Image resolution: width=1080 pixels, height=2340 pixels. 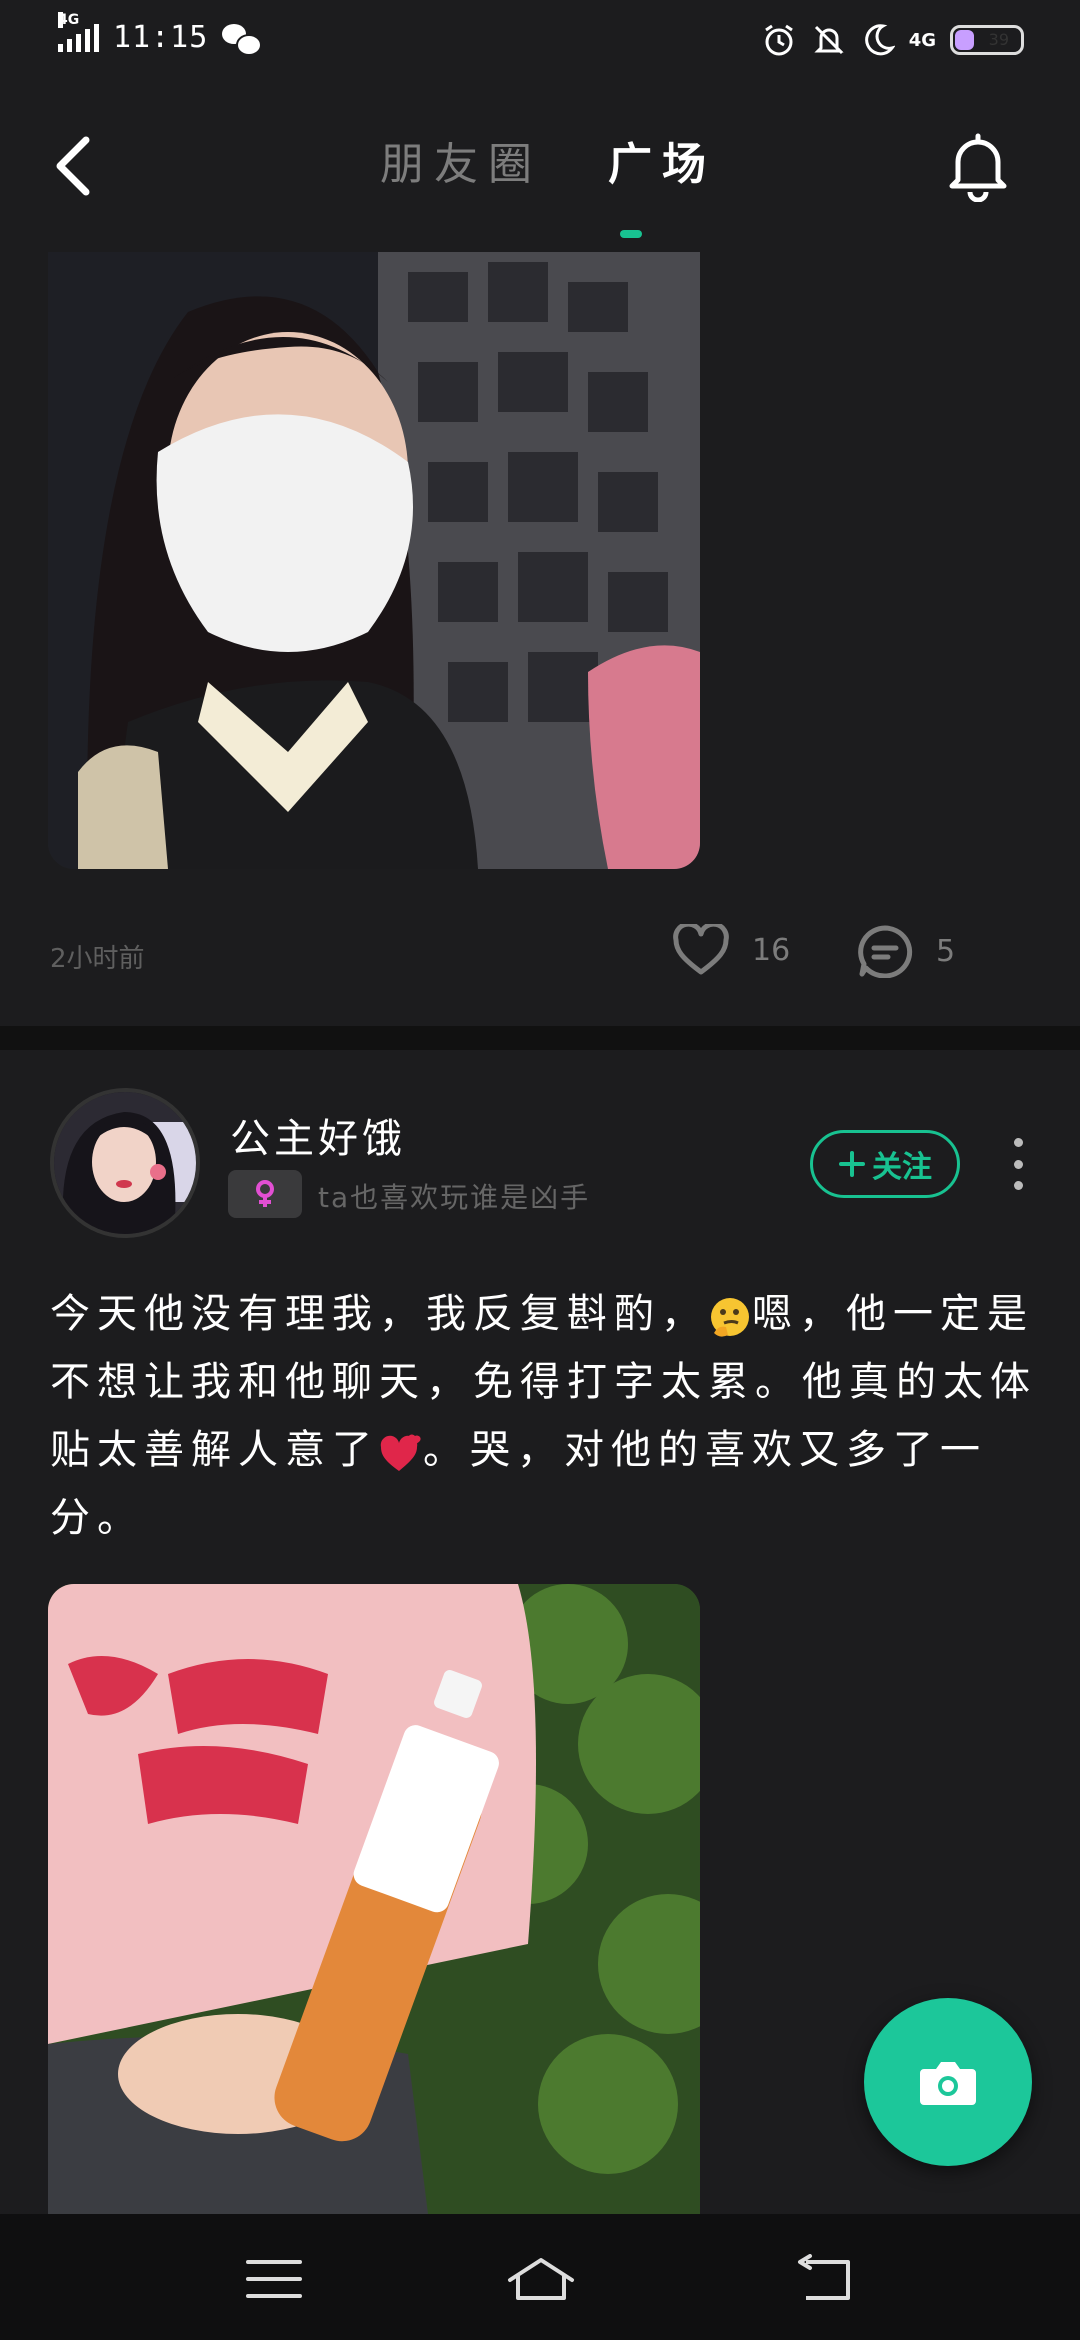 I want to click on comment-count: 5, so click(x=946, y=951).